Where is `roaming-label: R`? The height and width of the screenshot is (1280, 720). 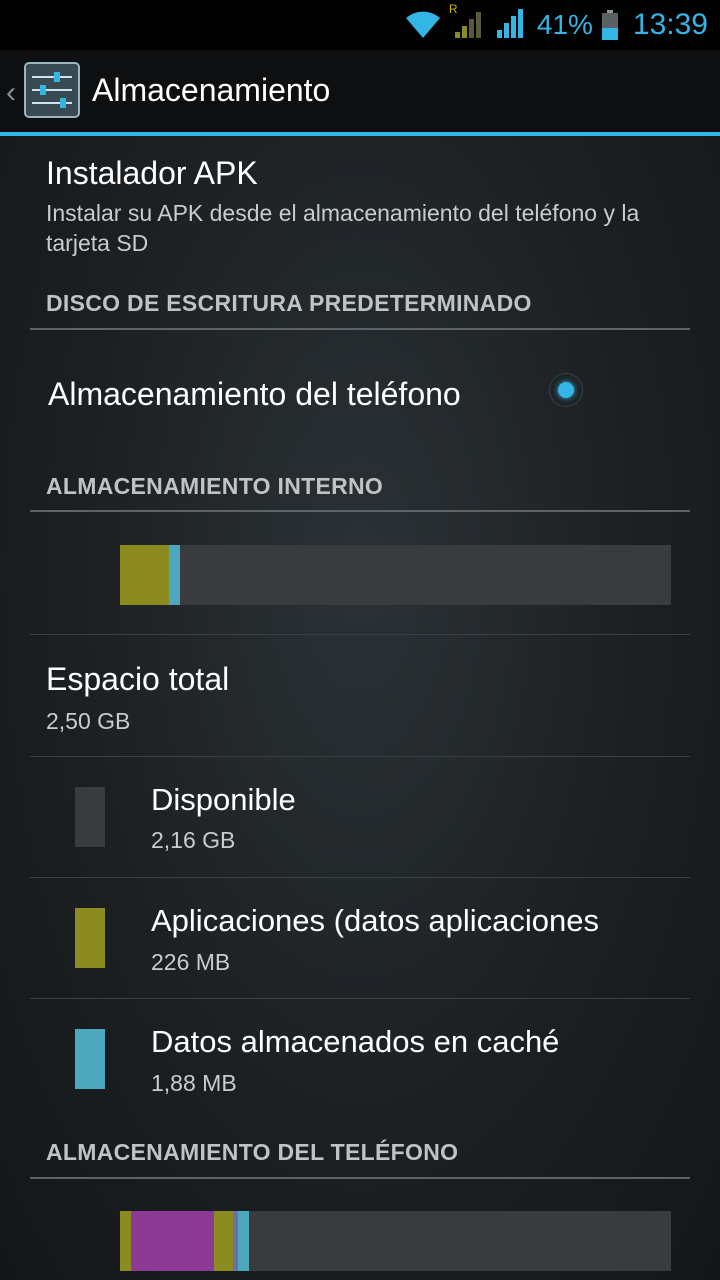 roaming-label: R is located at coordinates (453, 8).